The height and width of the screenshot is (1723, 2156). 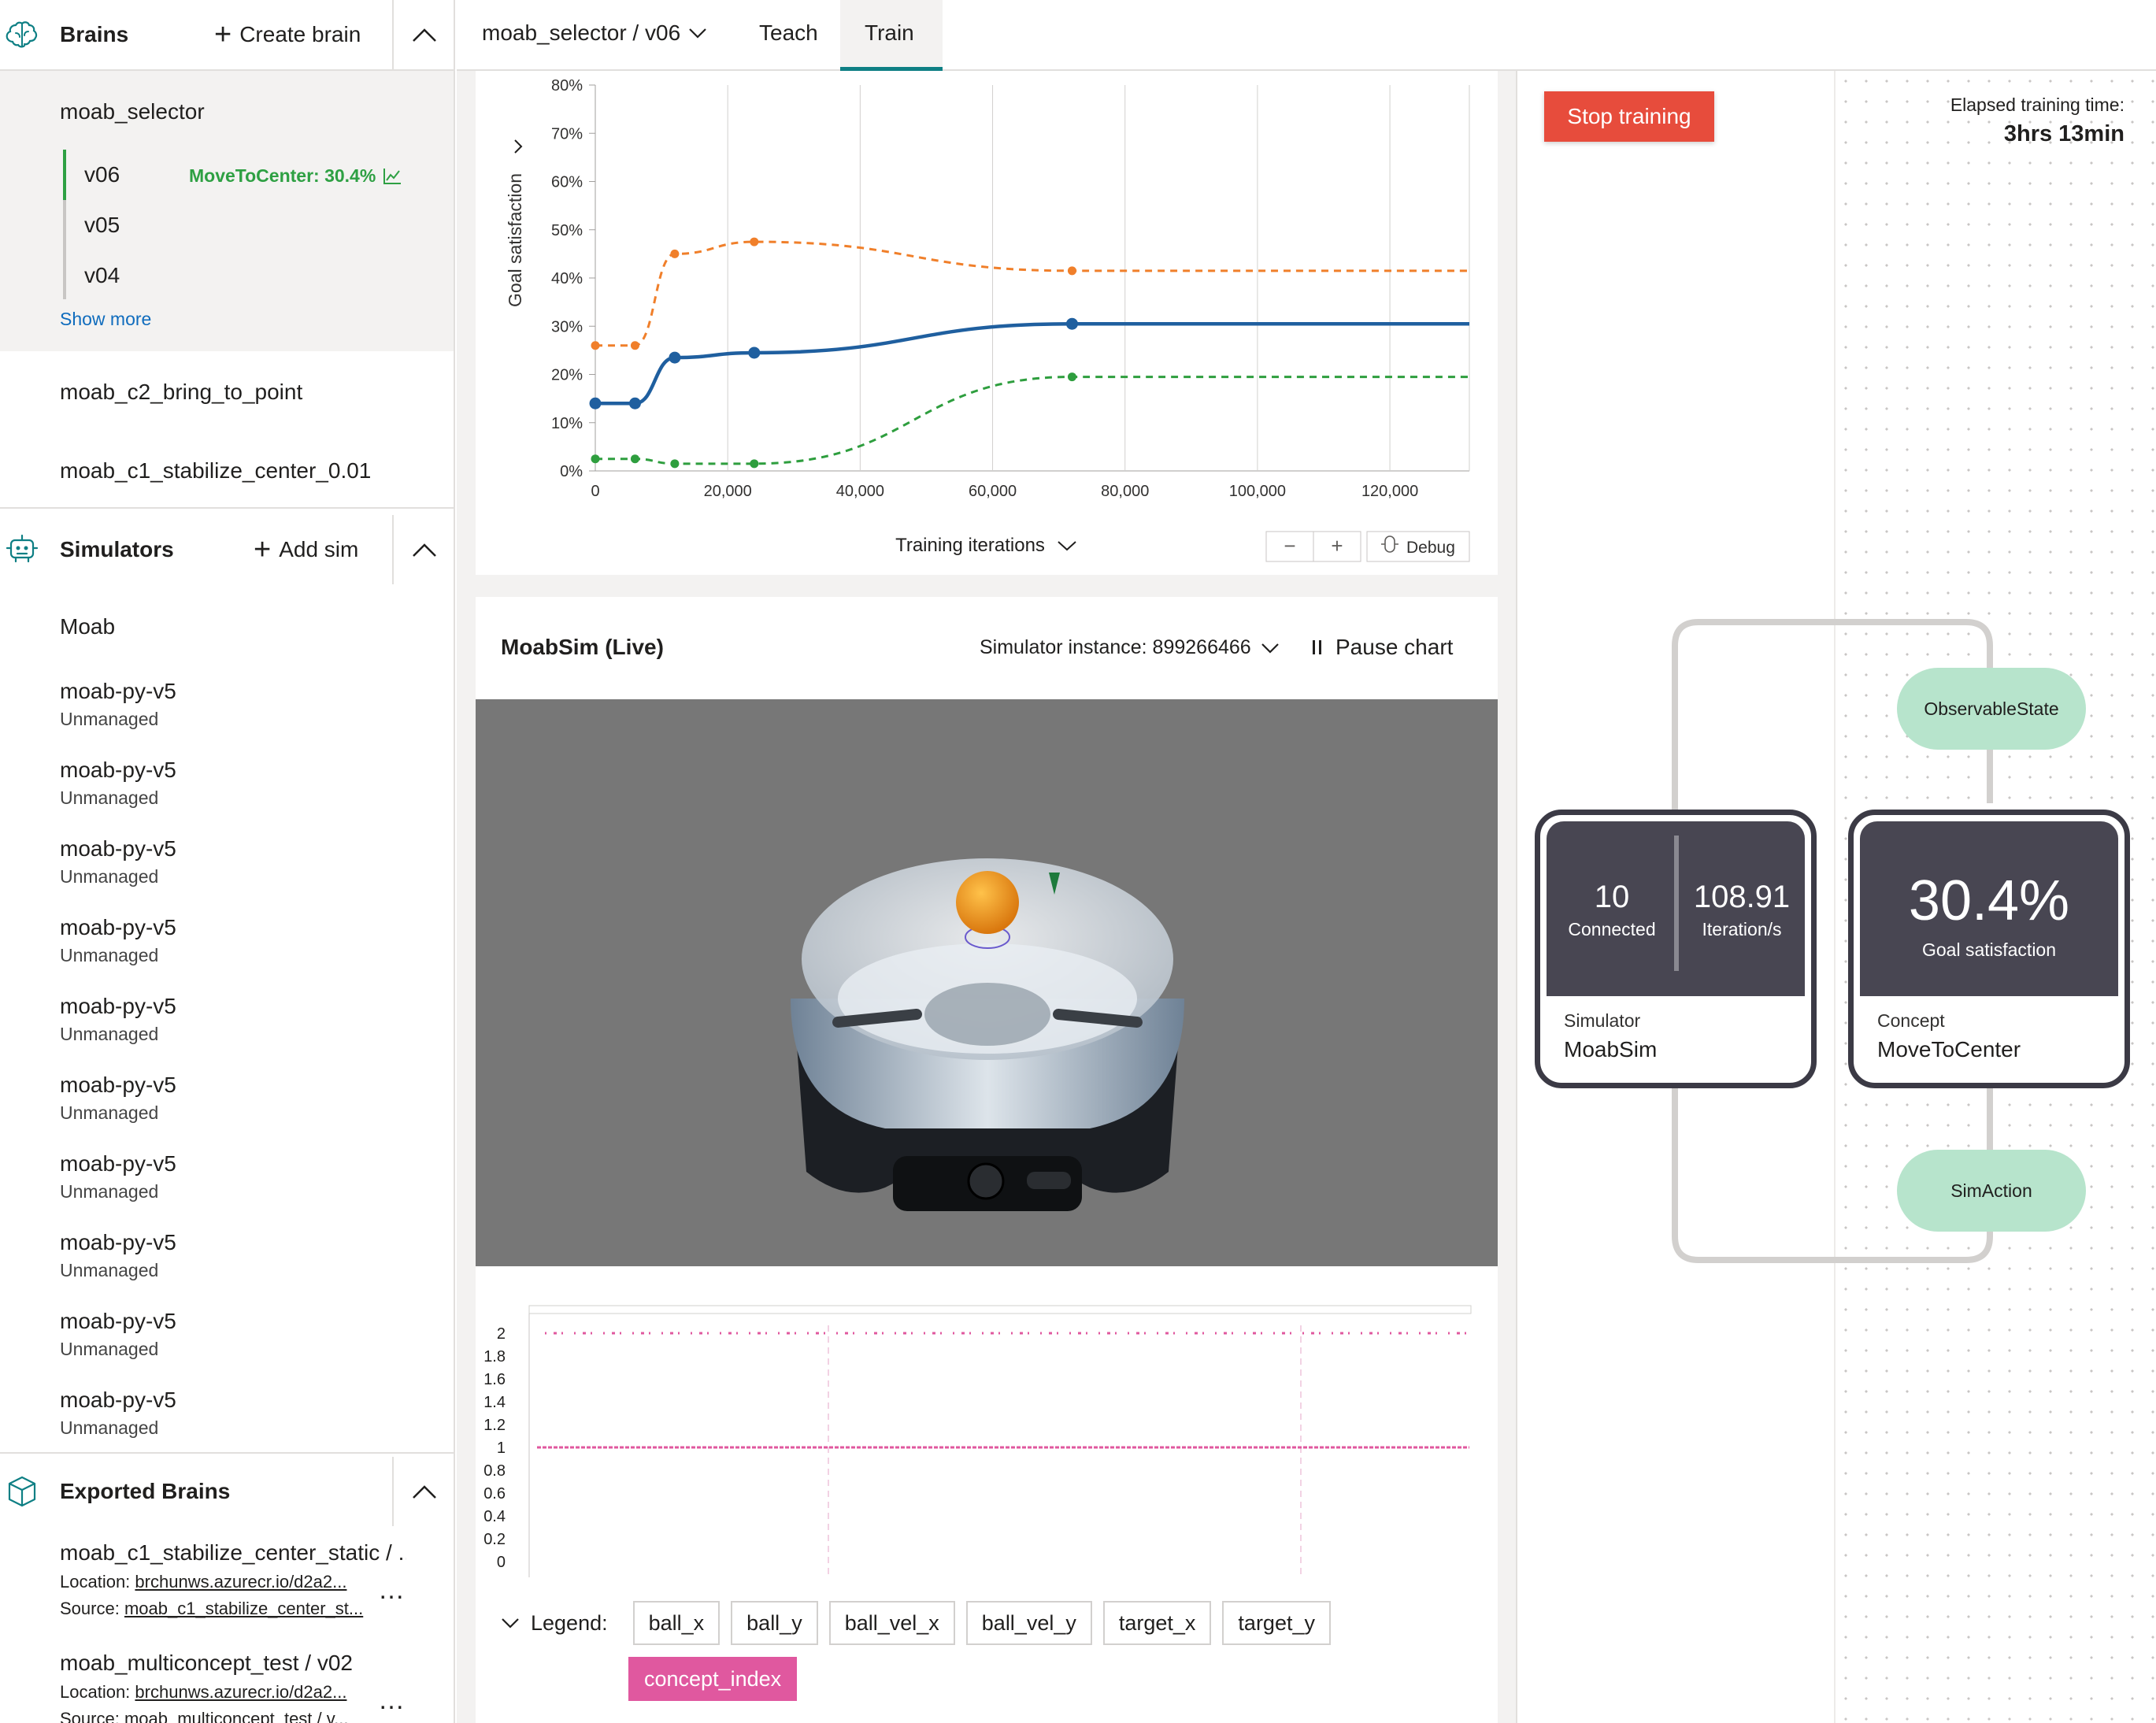 I want to click on collapse-exported-button, so click(x=423, y=1491).